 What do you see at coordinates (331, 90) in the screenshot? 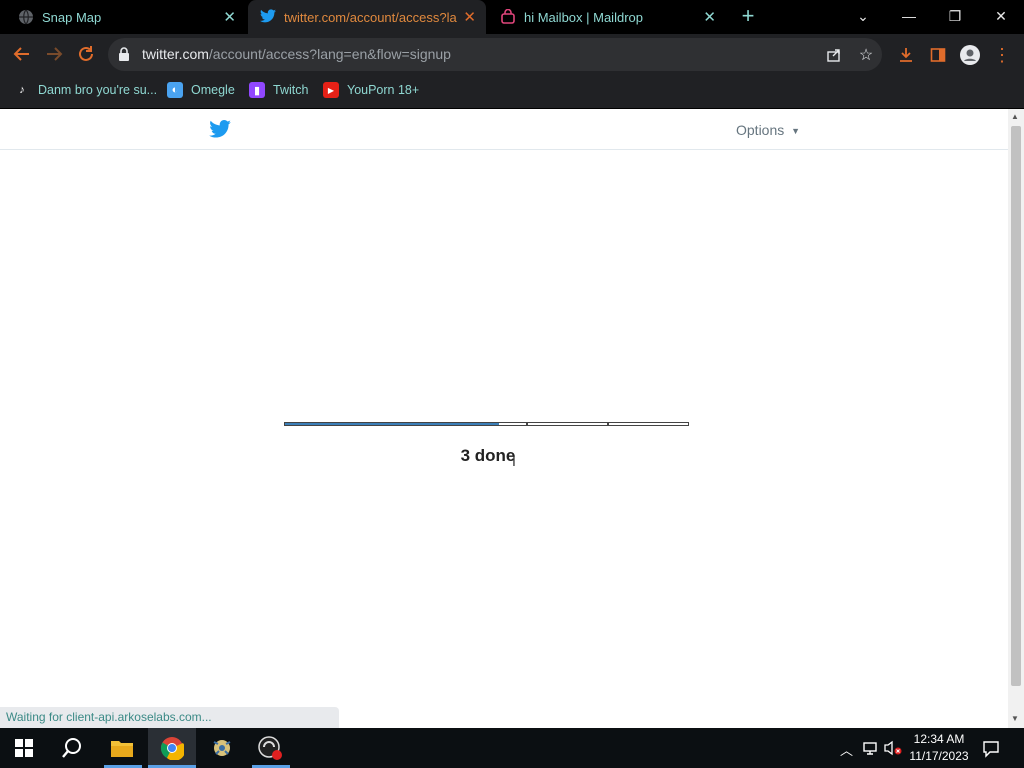
I see `youtube-style-icon: ▶` at bounding box center [331, 90].